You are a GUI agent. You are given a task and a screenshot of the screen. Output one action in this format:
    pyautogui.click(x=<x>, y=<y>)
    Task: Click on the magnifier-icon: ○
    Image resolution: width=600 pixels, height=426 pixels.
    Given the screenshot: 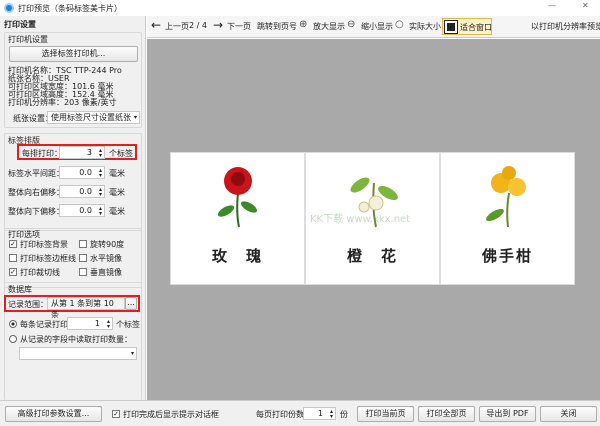 What is the action you would take?
    pyautogui.click(x=399, y=24)
    